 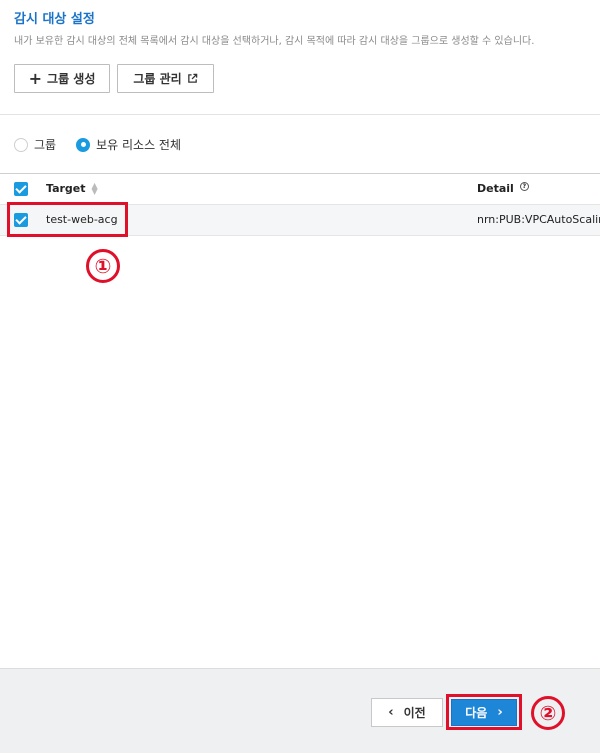 What do you see at coordinates (192, 78) in the screenshot?
I see `external-link-icon` at bounding box center [192, 78].